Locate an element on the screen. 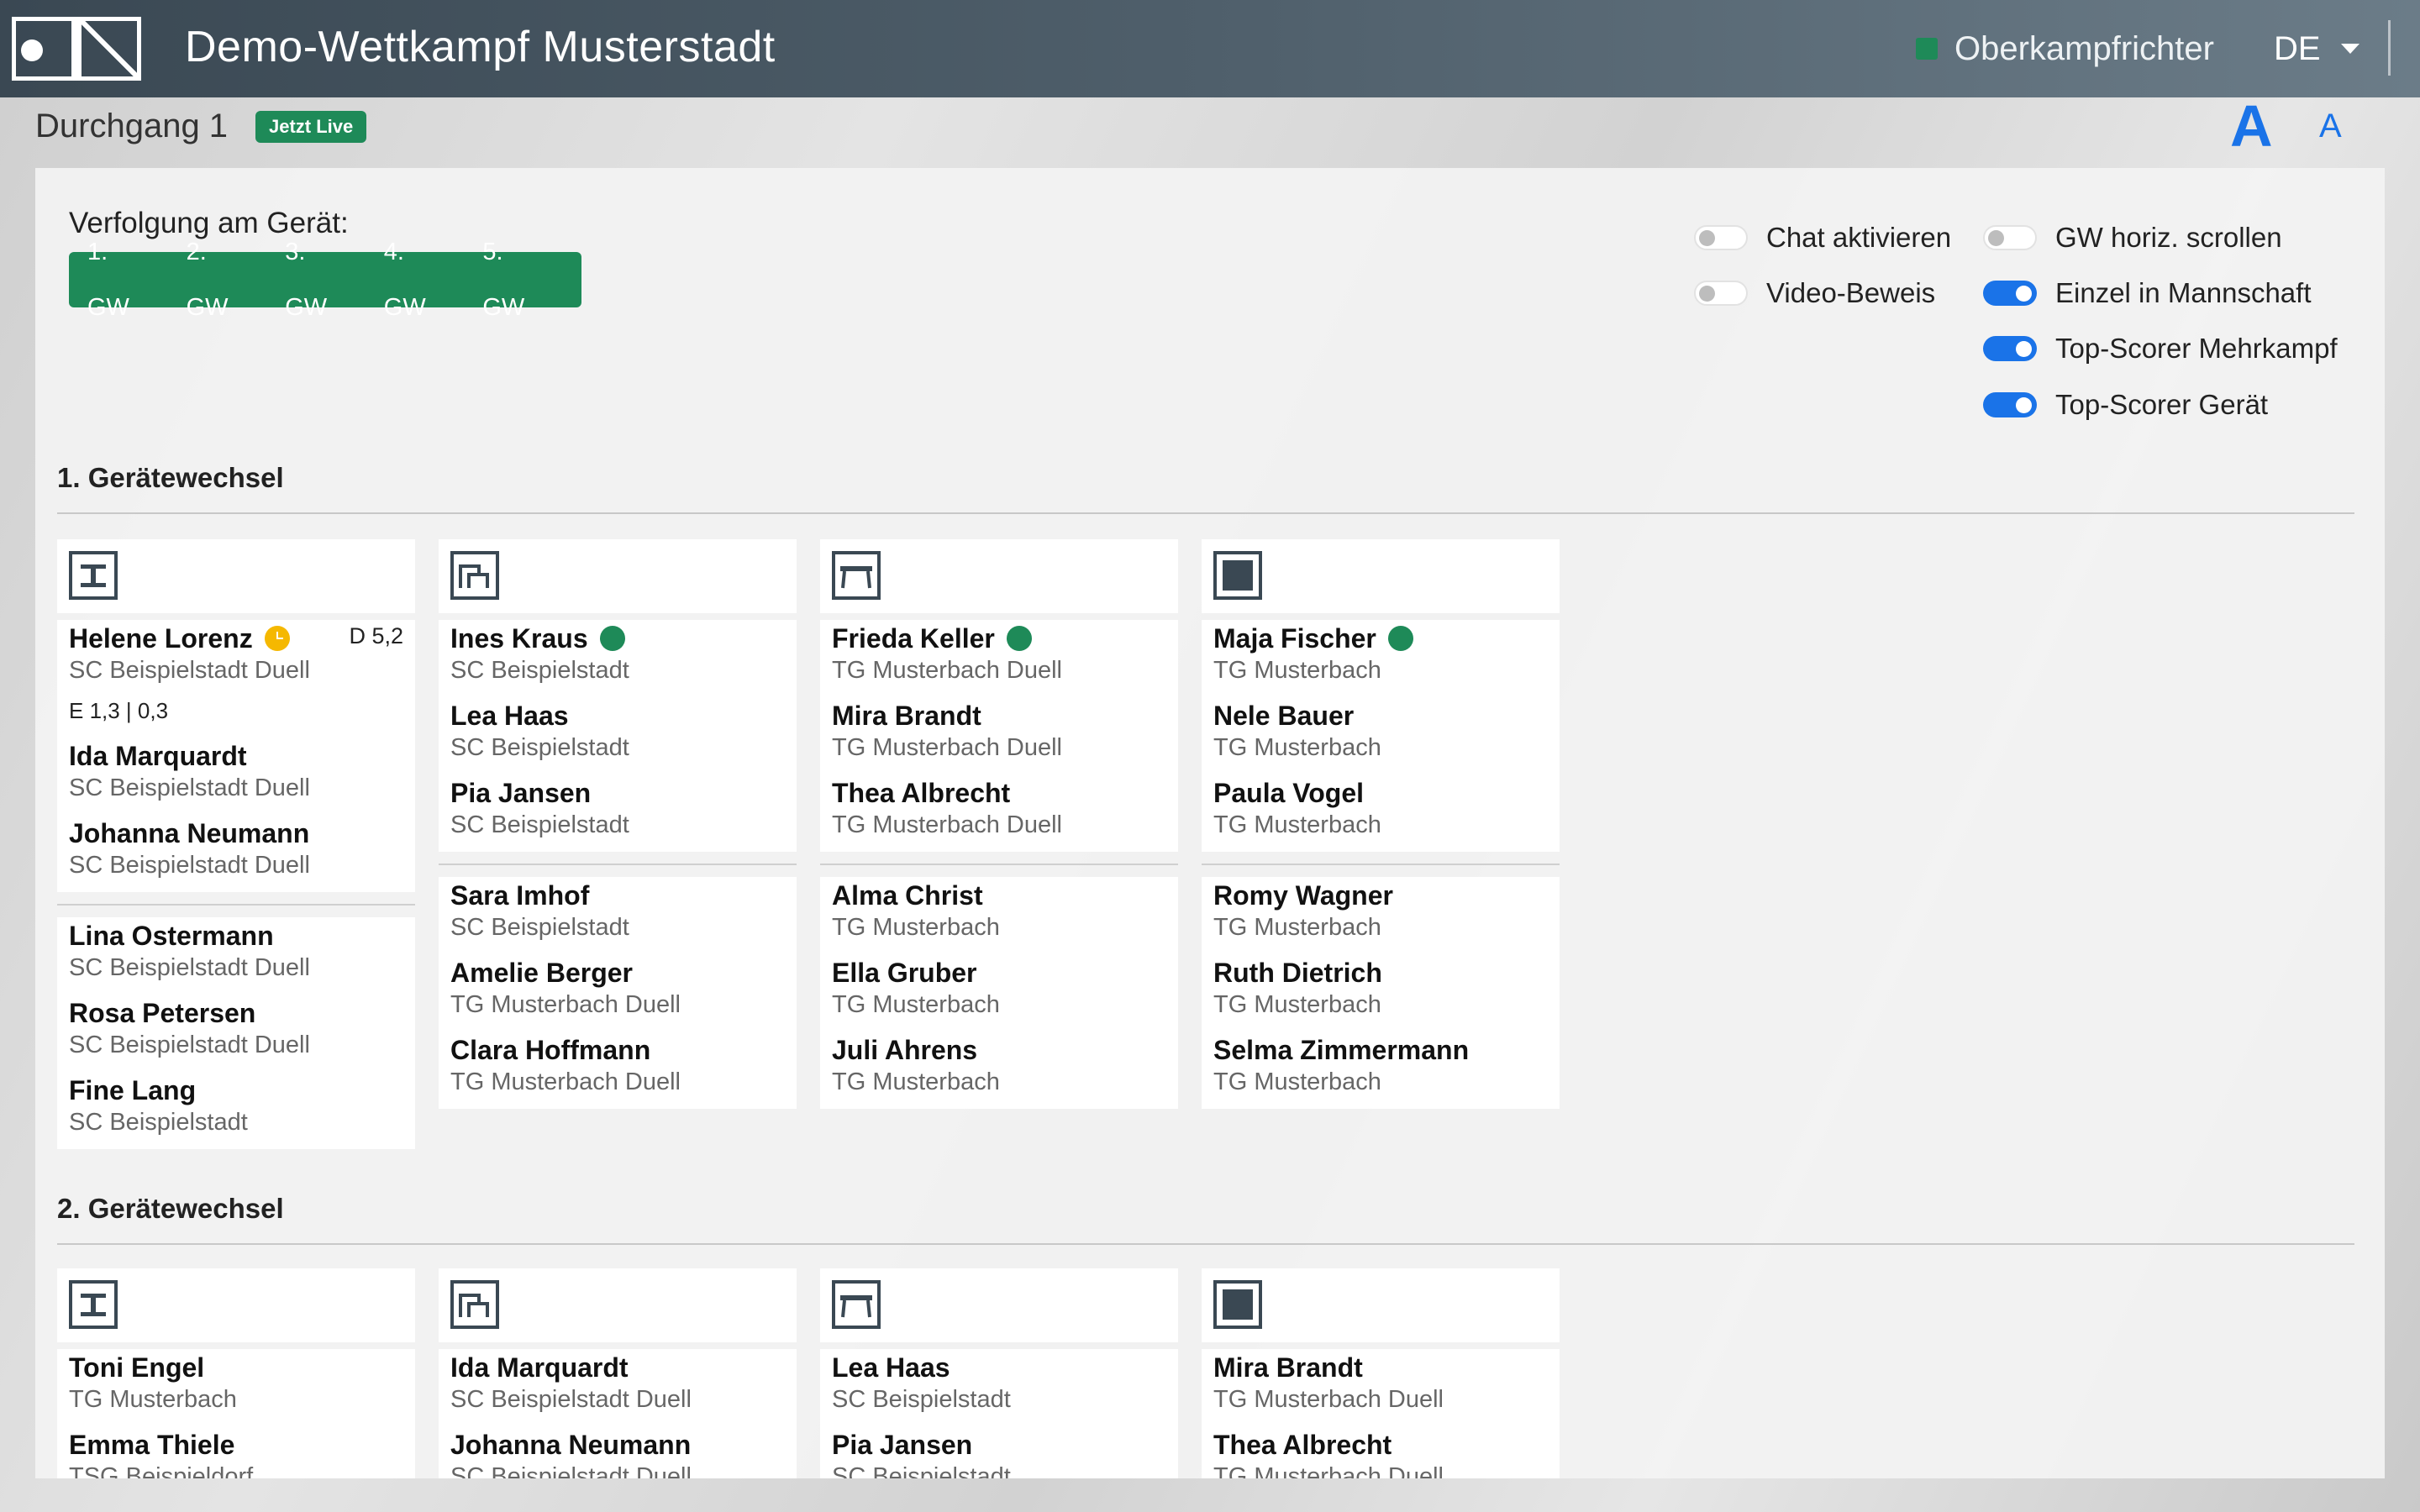 This screenshot has height=1512, width=2420. athlete-item: Fine Lang SC Beispielstadt is located at coordinates (236, 1105).